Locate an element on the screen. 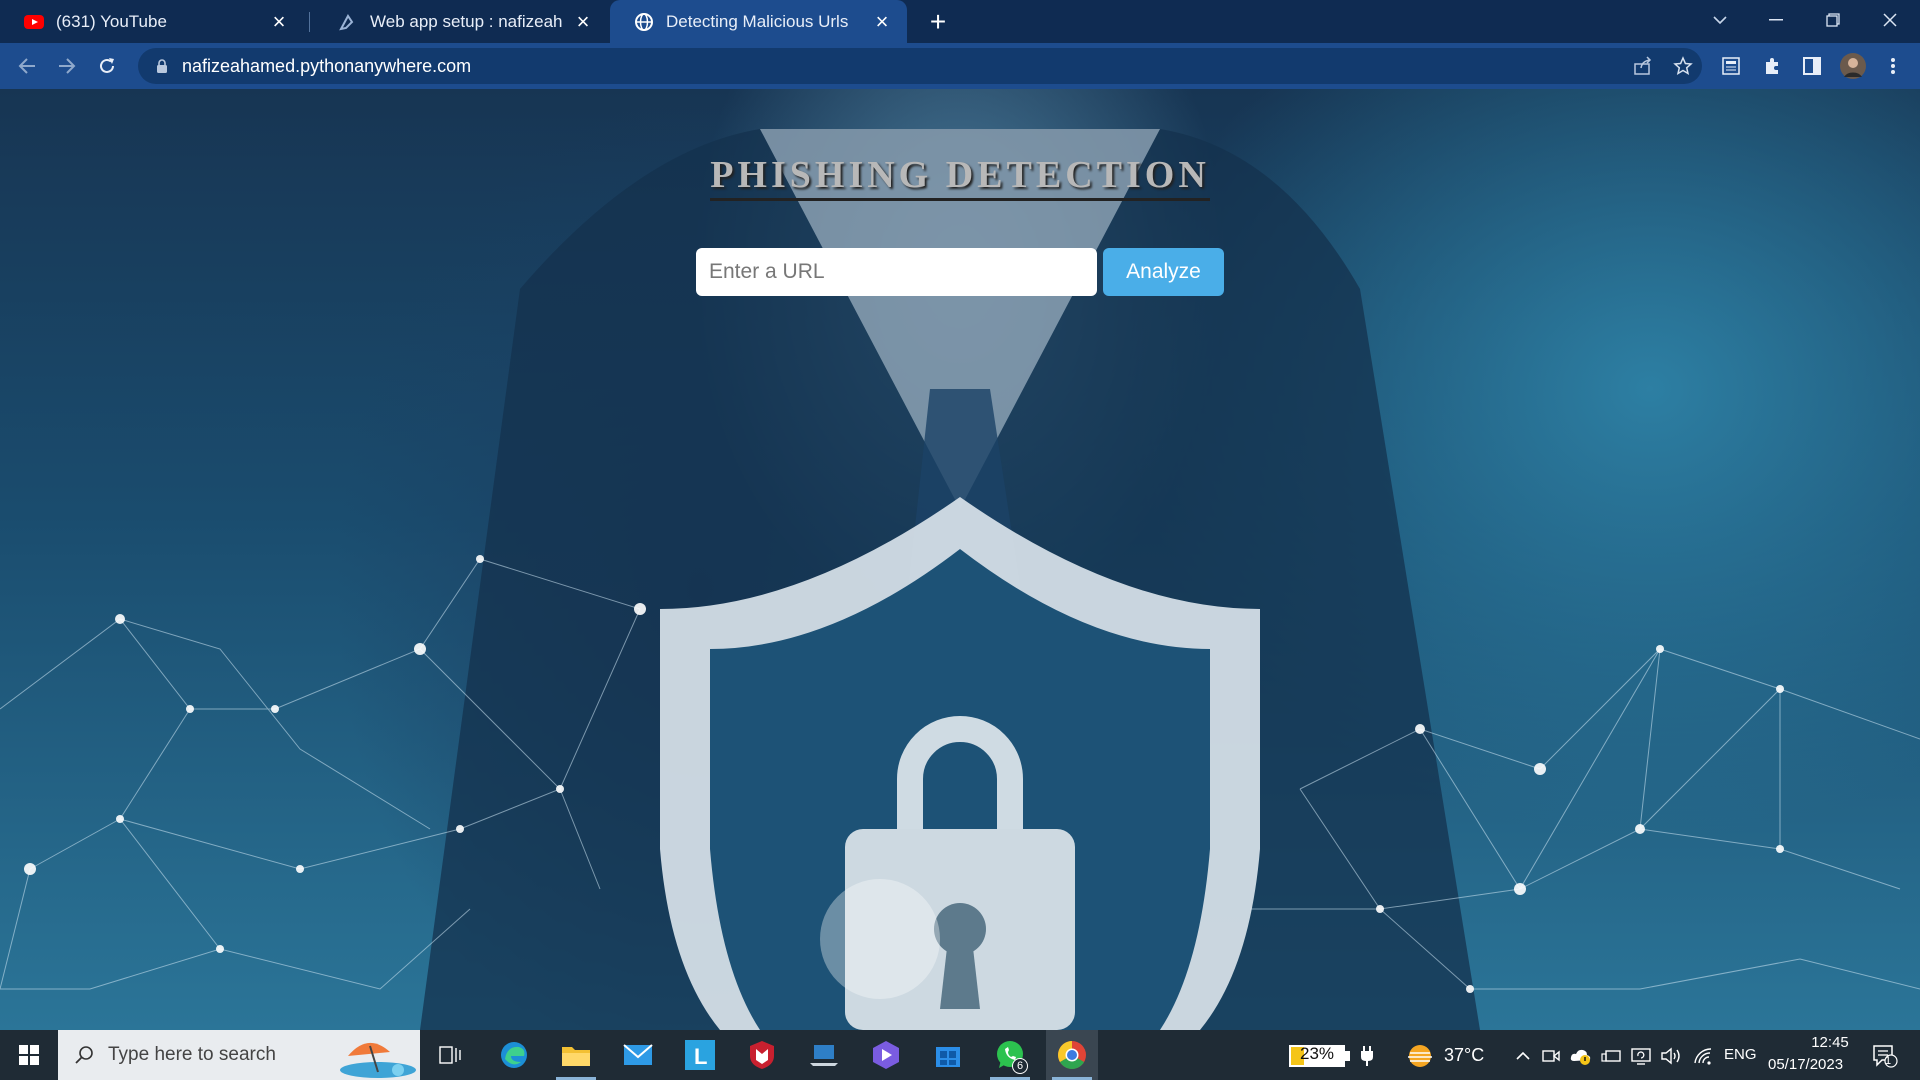  show-hidden-icons-chevron-icon is located at coordinates (1523, 1056).